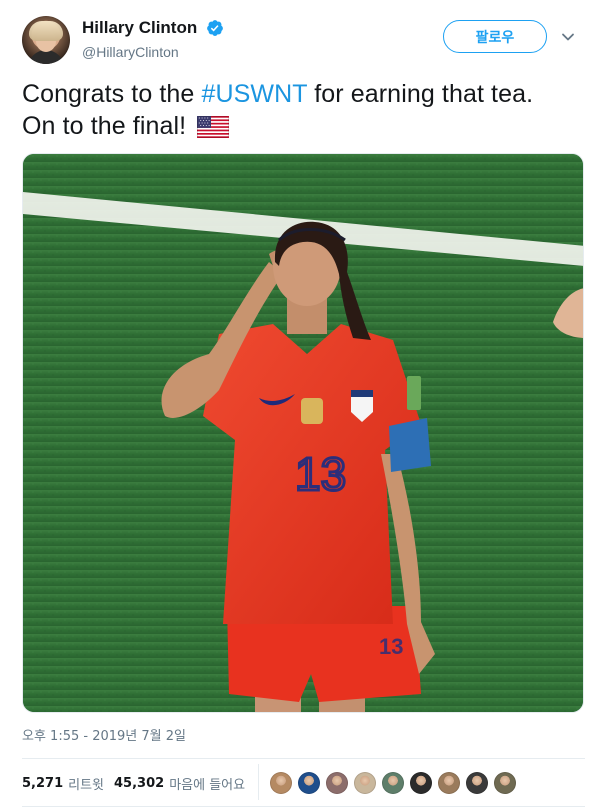 The image size is (607, 807). Describe the element at coordinates (414, 393) in the screenshot. I see `jersey-sleeve-patch` at that location.